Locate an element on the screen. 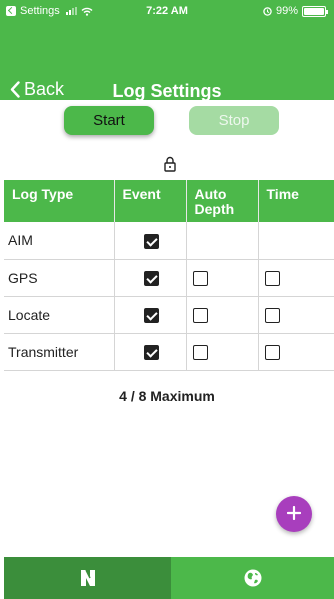 Image resolution: width=334 pixels, height=599 pixels. battery-percent: 99% is located at coordinates (286, 11).